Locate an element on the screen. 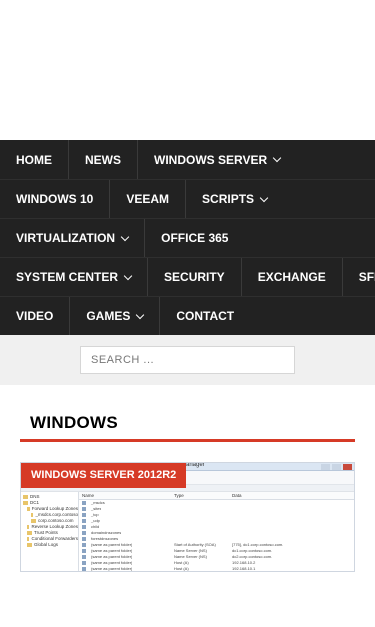 The height and width of the screenshot is (627, 375). nav-item-label: VIRTUALIZATION is located at coordinates (66, 238).